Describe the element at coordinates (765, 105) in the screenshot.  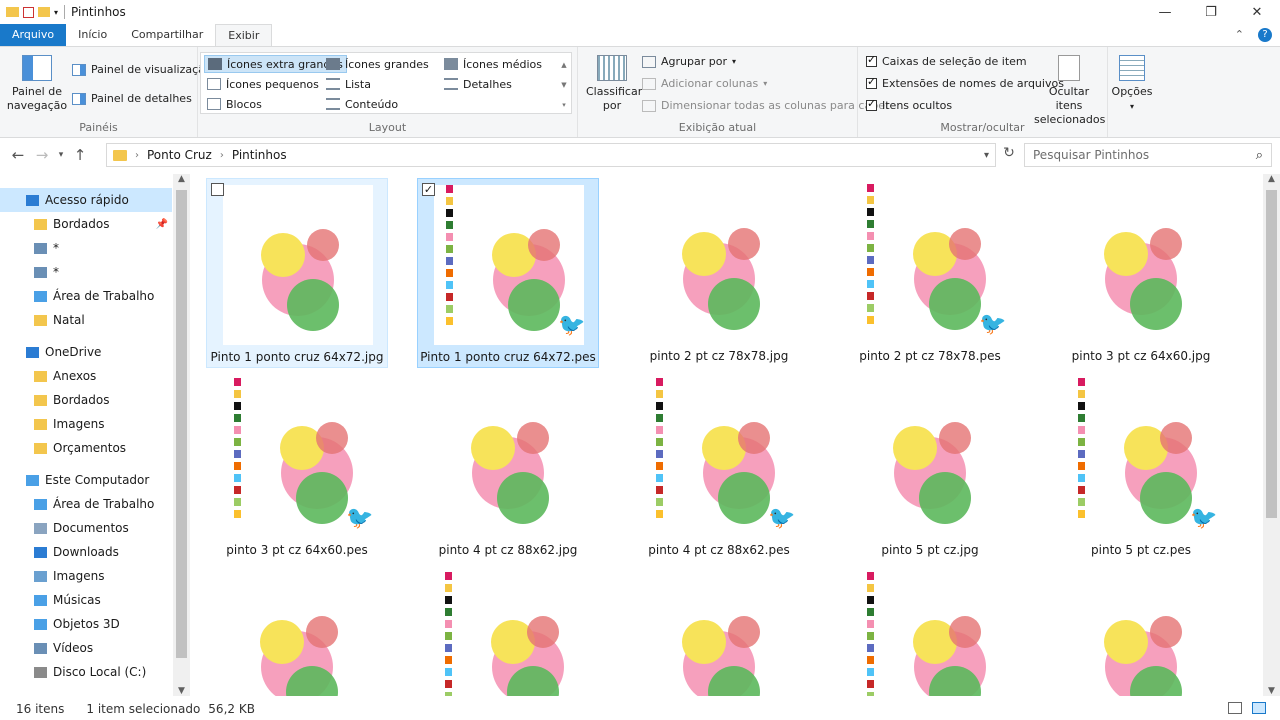
I see `size-columns-button: Dimensionar todas as colunas para caber` at that location.